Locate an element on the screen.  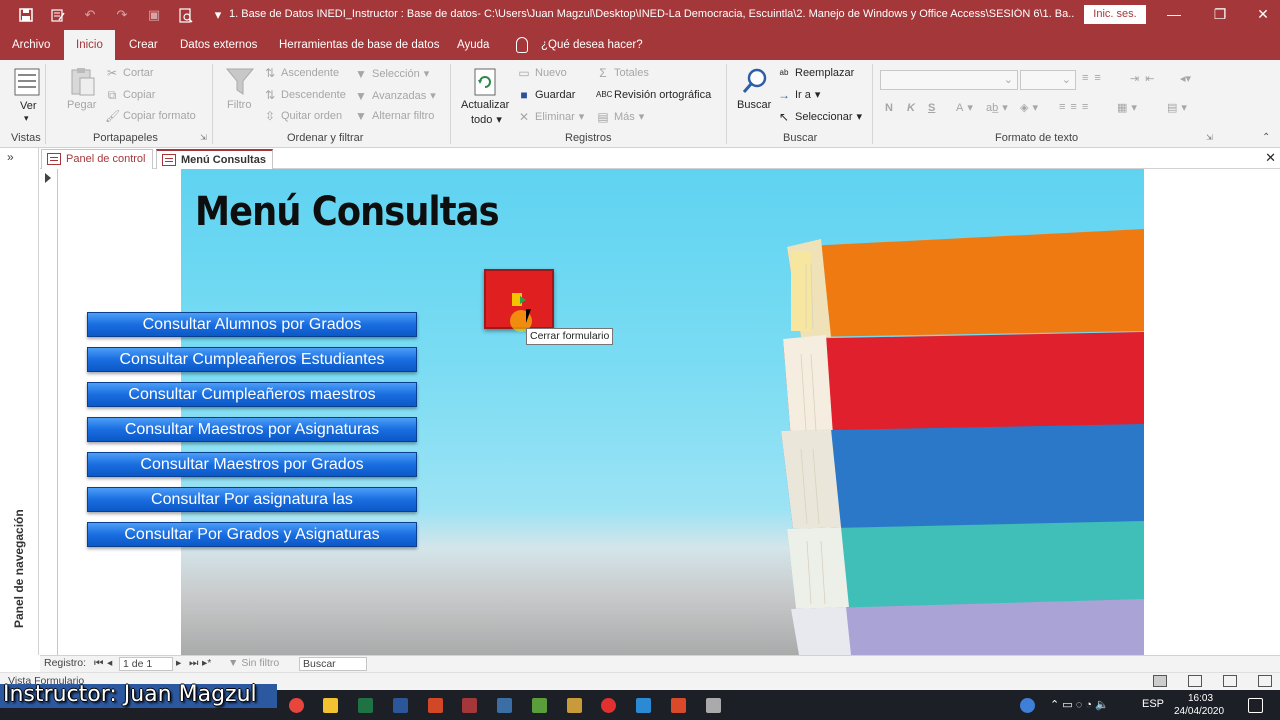
form-view-icon is located at coordinates (1160, 681).